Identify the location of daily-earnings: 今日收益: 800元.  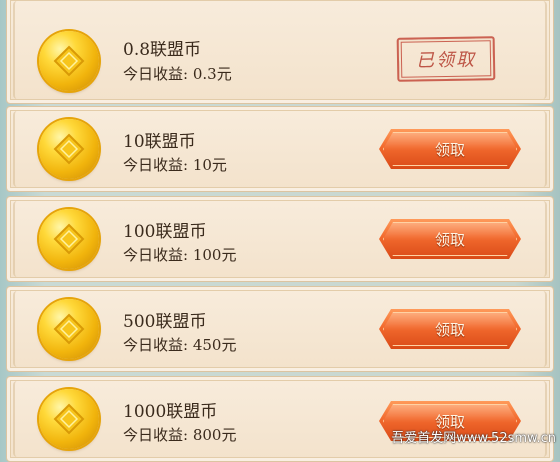
(179, 434).